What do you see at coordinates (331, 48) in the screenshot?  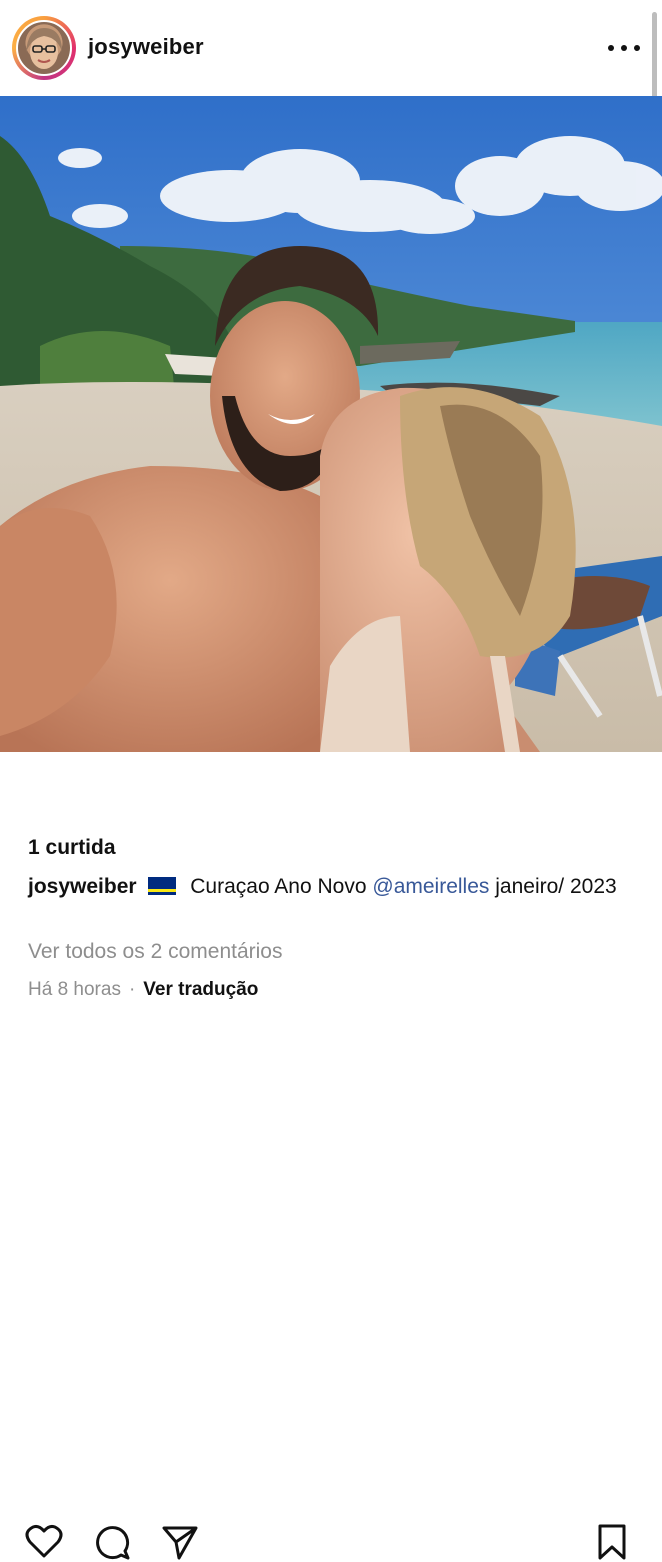 I see `post-header: josyweiber` at bounding box center [331, 48].